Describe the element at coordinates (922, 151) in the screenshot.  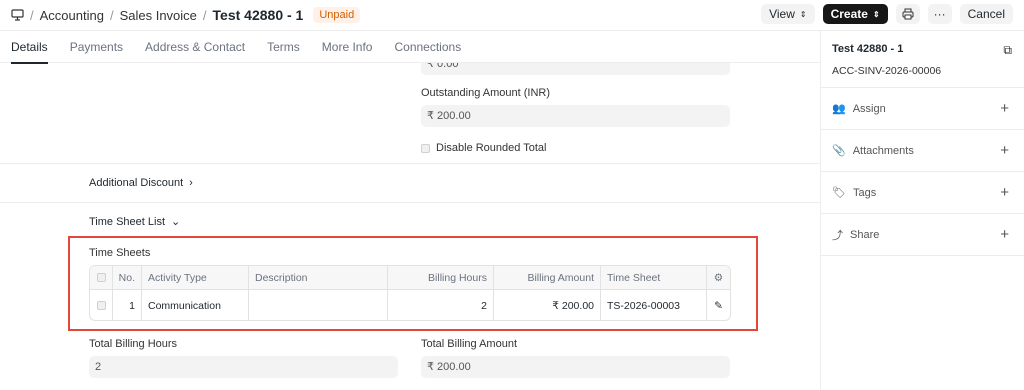
I see `sidebar-item-attachments: 📎 Attachments +` at that location.